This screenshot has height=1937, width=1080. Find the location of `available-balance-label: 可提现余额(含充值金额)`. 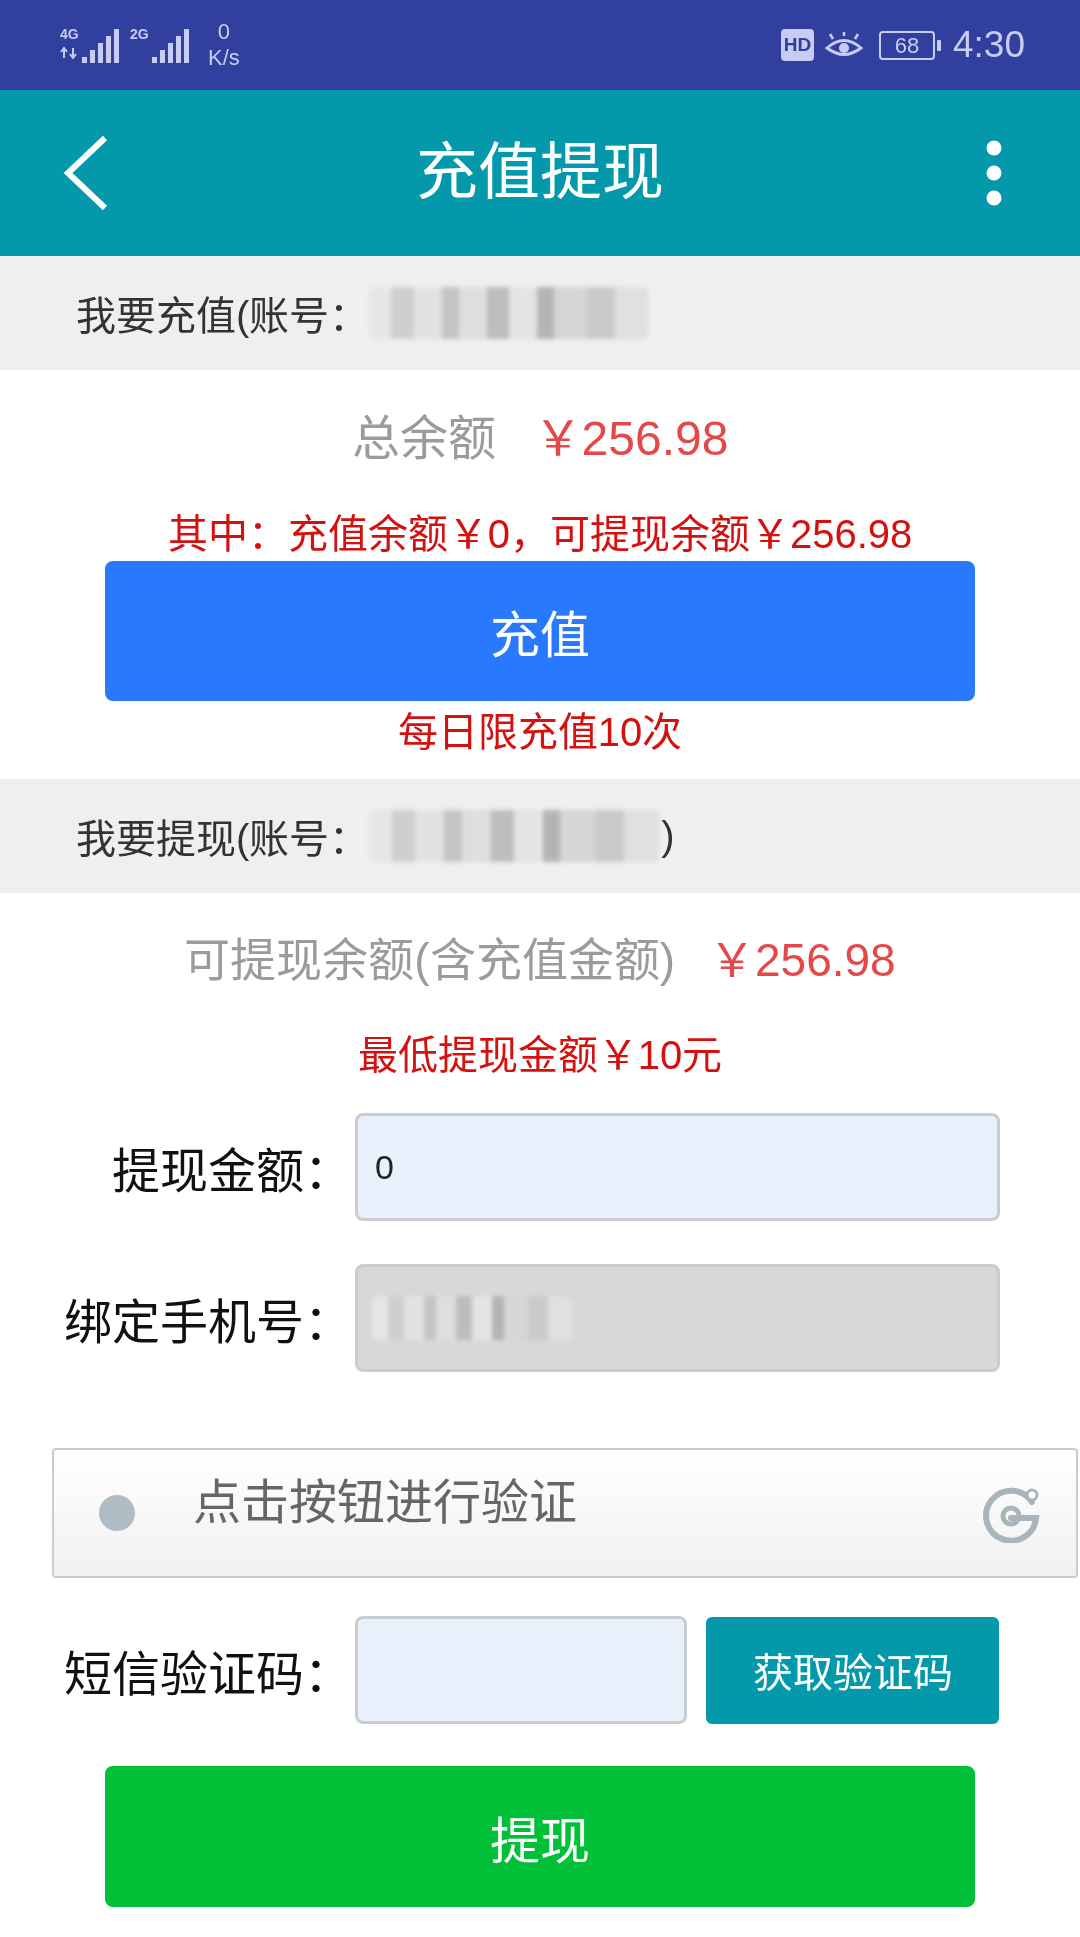

available-balance-label: 可提现余额(含充值金额) is located at coordinates (429, 960).